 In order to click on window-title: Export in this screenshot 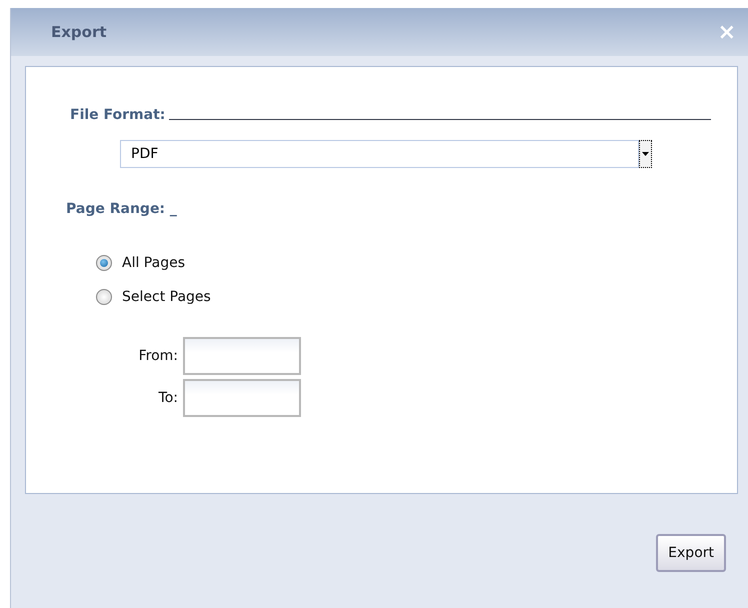, I will do `click(79, 32)`.